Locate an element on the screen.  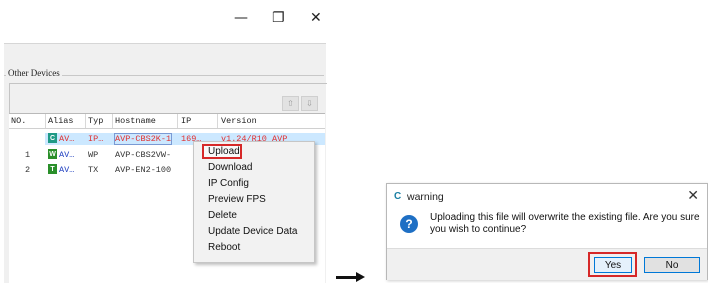
row-hostname: AVP-CBS2K-1 is located at coordinates (143, 139).